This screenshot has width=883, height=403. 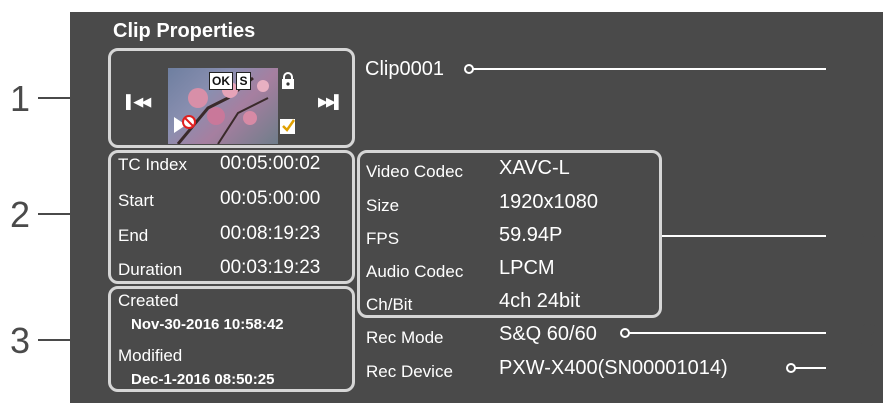 What do you see at coordinates (867, 236) in the screenshot?
I see `callout-5: 5` at bounding box center [867, 236].